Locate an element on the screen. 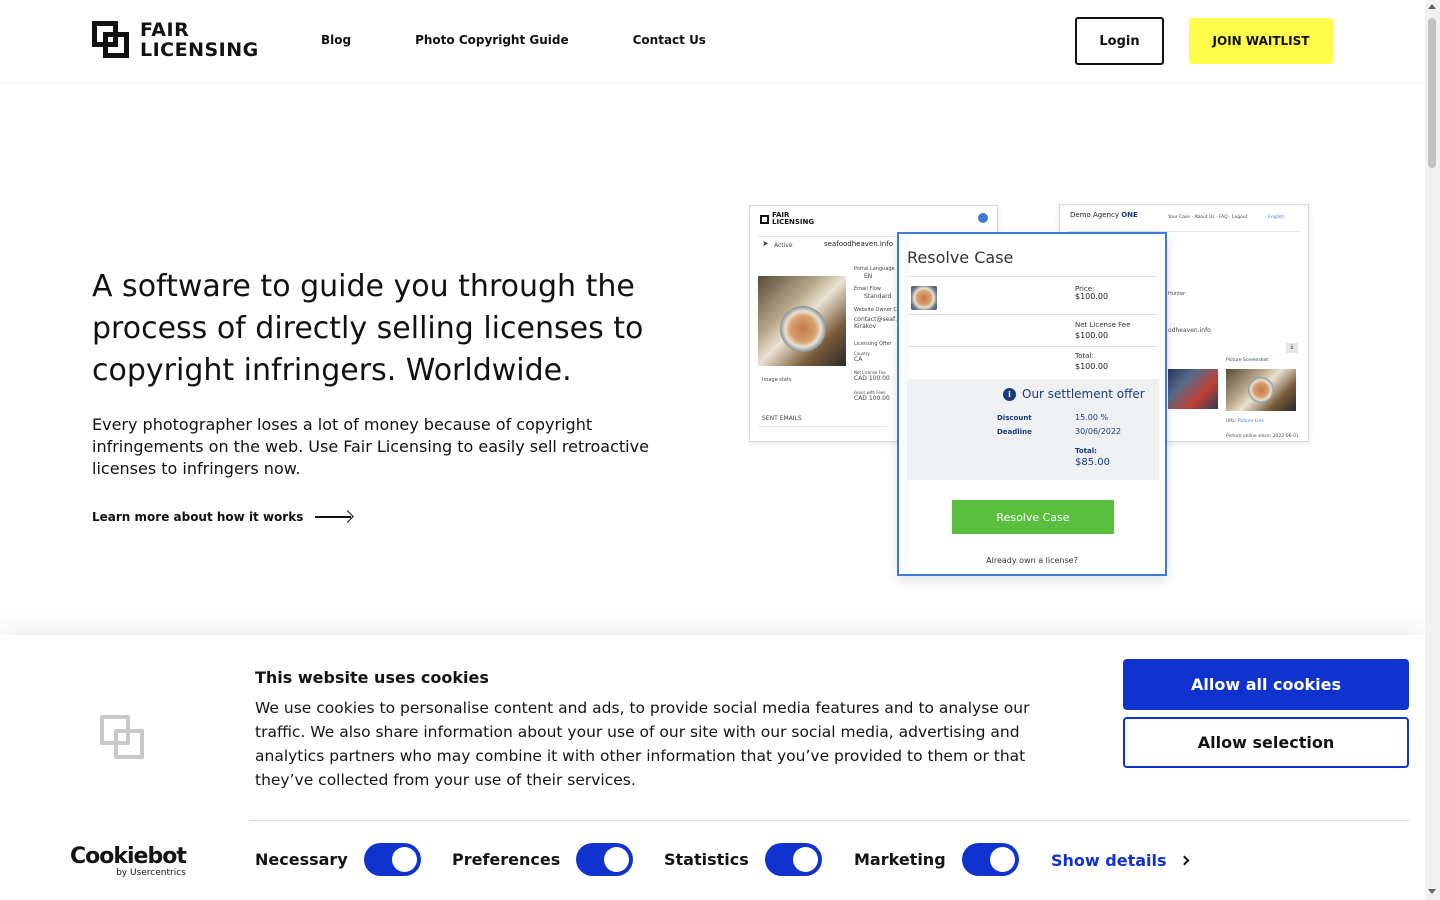 Image resolution: width=1440 pixels, height=900 pixels. url-label: URL: Picture Link is located at coordinates (1245, 421).